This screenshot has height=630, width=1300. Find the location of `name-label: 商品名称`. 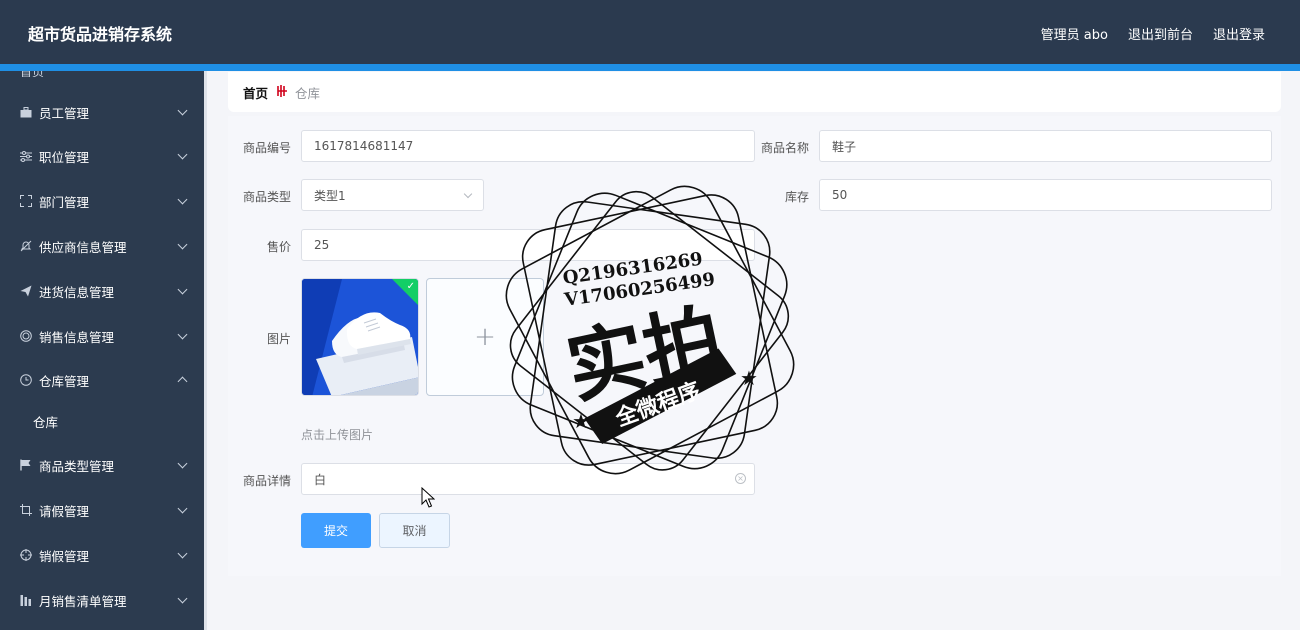

name-label: 商品名称 is located at coordinates (784, 148).